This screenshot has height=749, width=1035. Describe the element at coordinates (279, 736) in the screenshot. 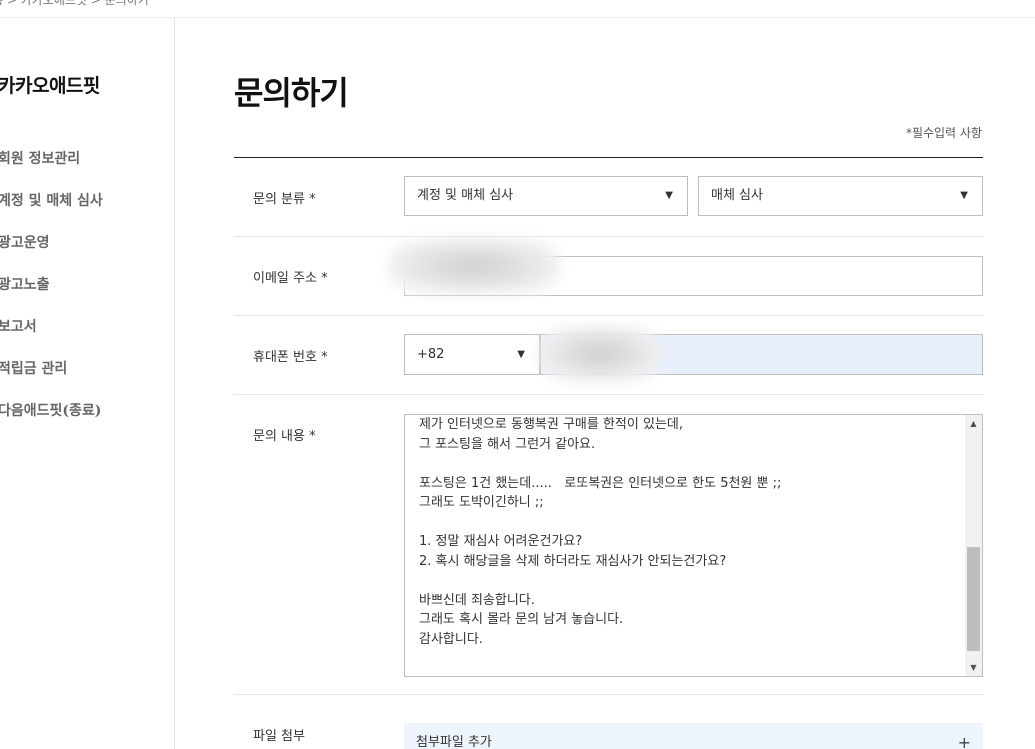

I see `attachment-label: 파일 첨부` at that location.